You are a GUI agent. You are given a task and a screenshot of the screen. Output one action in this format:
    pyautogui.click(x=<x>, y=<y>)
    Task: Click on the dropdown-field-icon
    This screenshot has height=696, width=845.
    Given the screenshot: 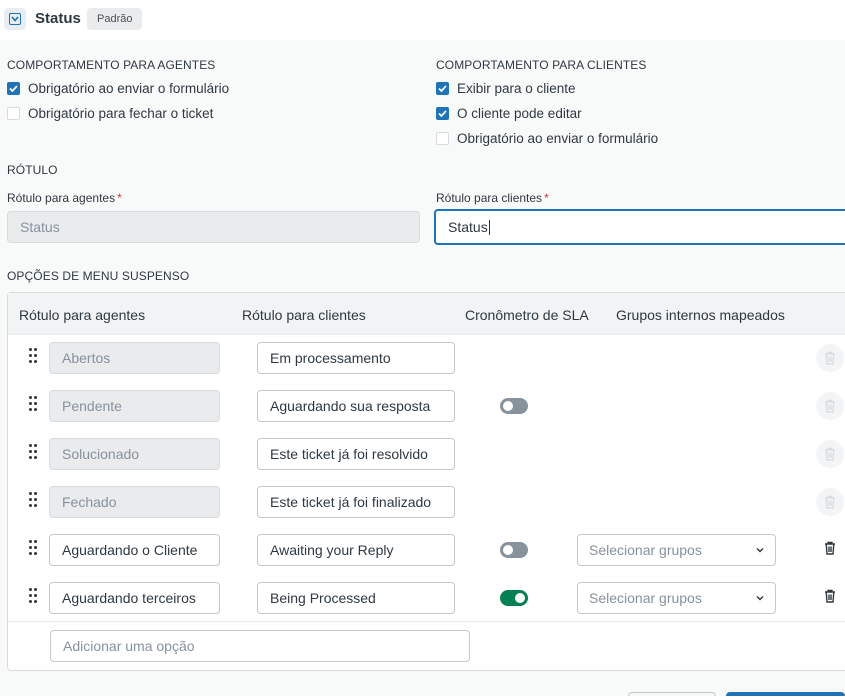 What is the action you would take?
    pyautogui.click(x=15, y=19)
    